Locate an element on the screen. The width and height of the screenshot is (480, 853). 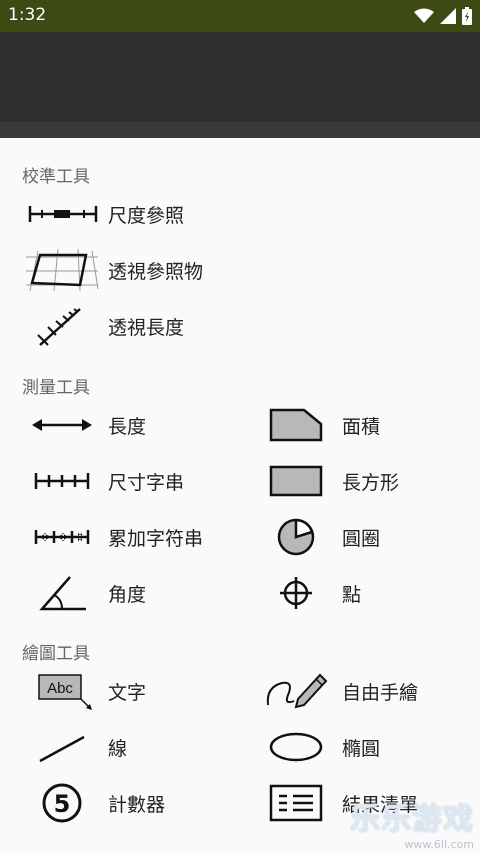
rectangle-icon is located at coordinates (296, 481).